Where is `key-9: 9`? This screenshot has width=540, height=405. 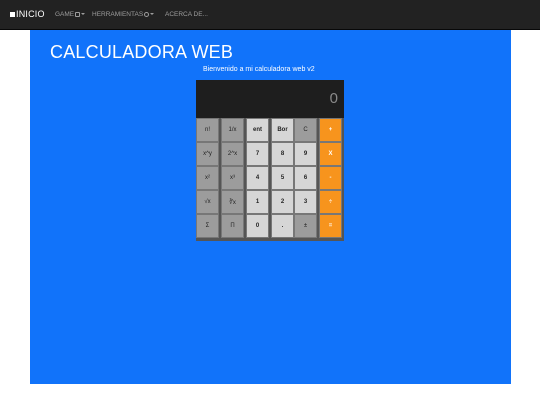
key-9: 9 is located at coordinates (305, 154).